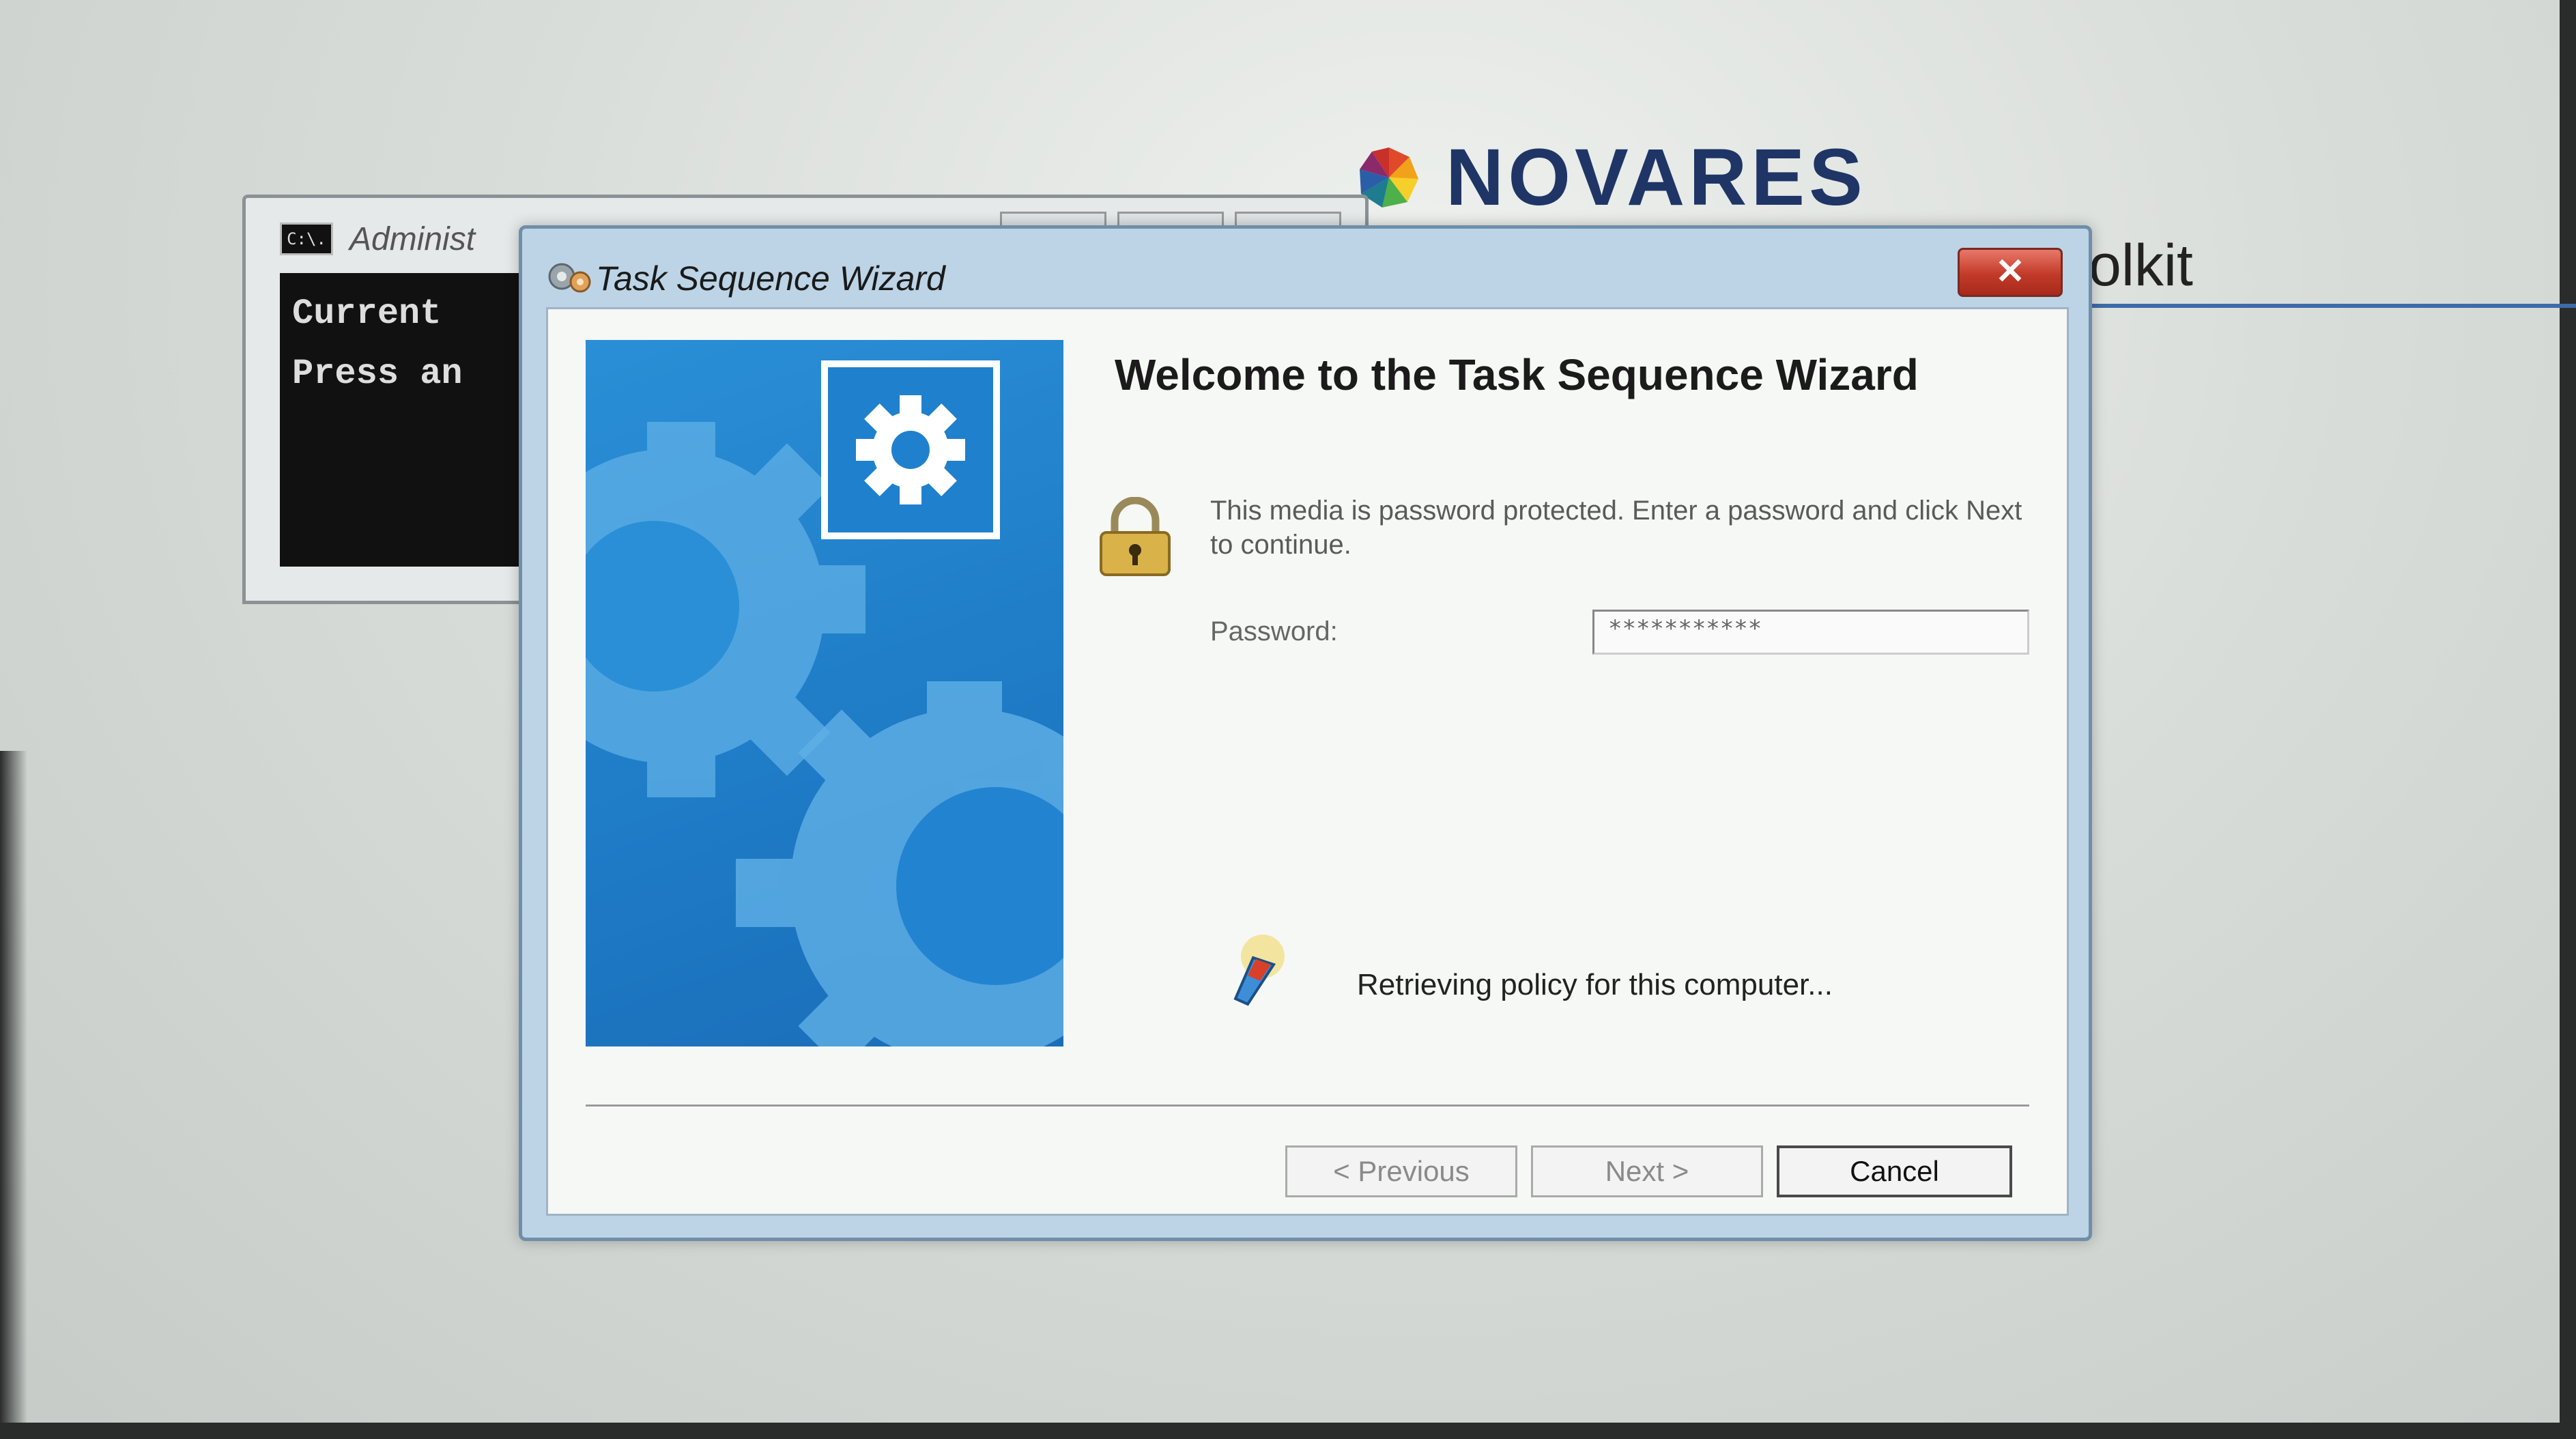 This screenshot has width=2576, height=1439. What do you see at coordinates (770, 278) in the screenshot?
I see `wizard-title: Task Sequence Wizard` at bounding box center [770, 278].